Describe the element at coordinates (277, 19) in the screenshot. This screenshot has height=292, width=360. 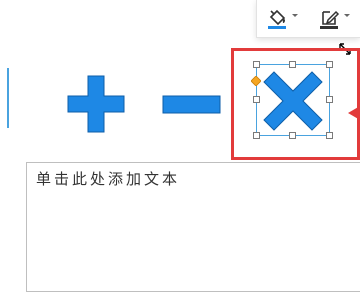
I see `fill-bucket-icon` at that location.